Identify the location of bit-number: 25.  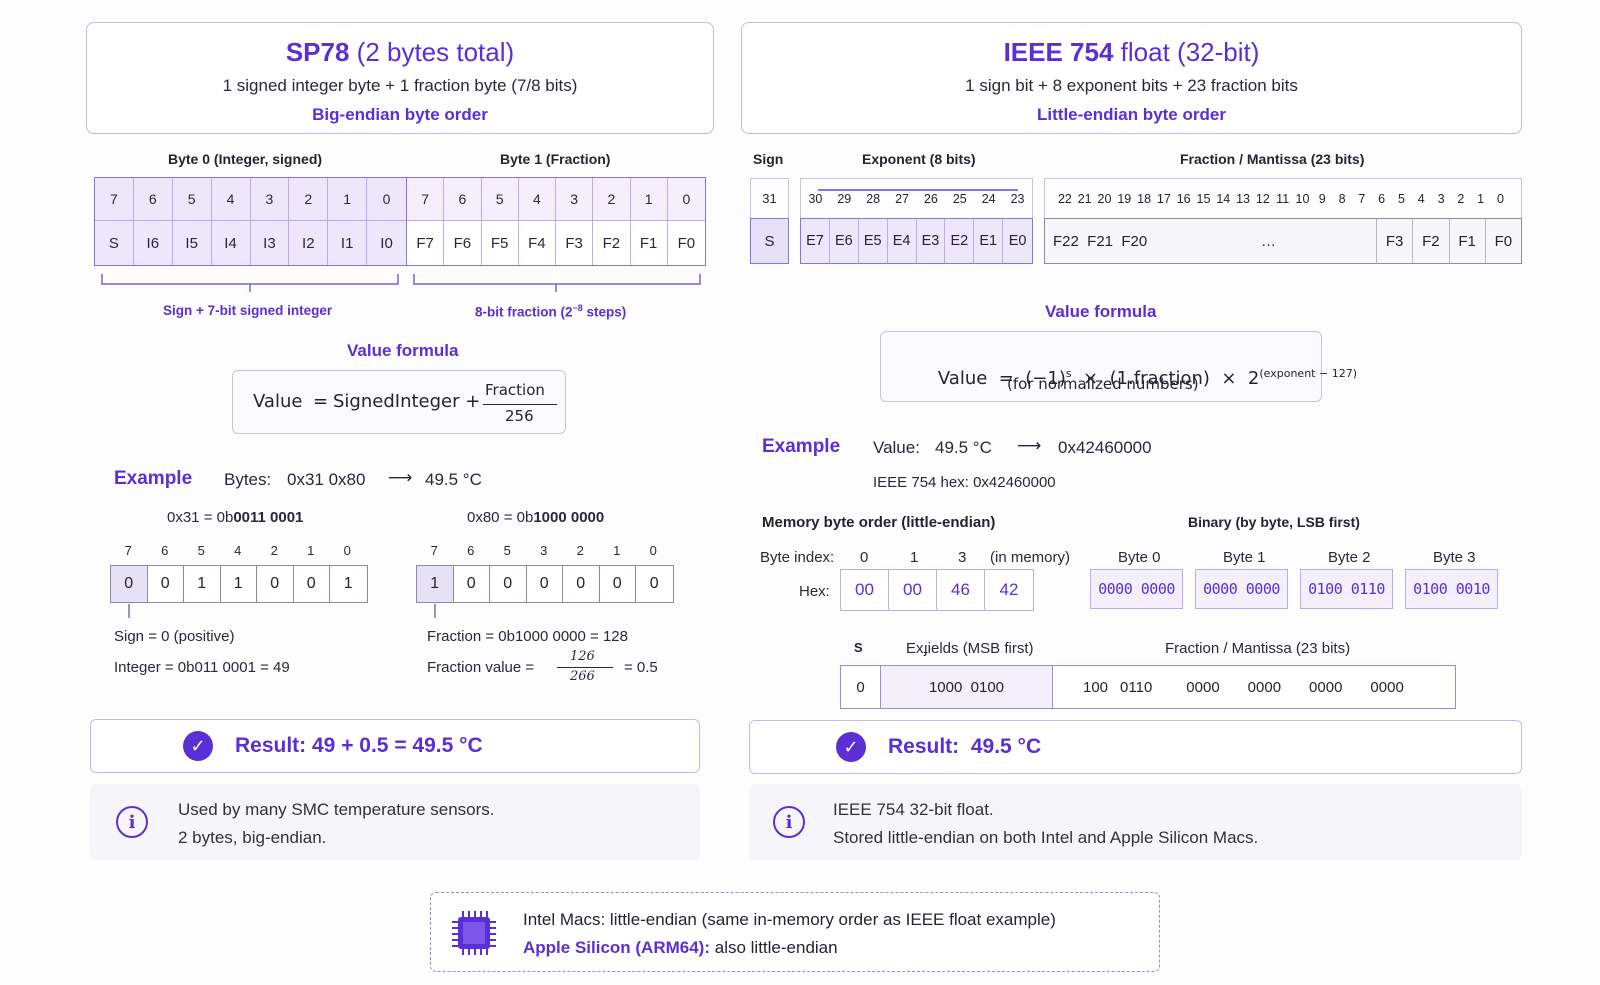
(959, 198).